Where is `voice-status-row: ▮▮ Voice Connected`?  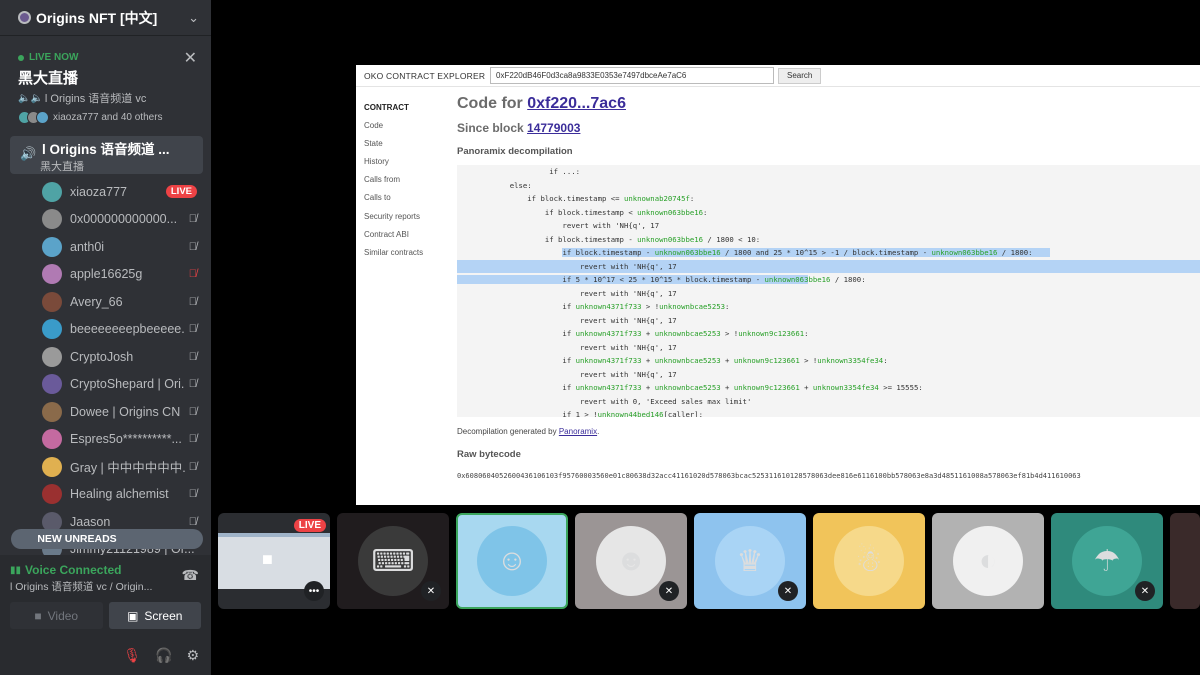 voice-status-row: ▮▮ Voice Connected is located at coordinates (105, 570).